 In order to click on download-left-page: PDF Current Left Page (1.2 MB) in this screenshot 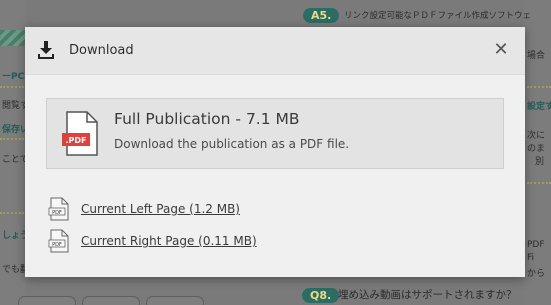, I will do `click(178, 209)`.